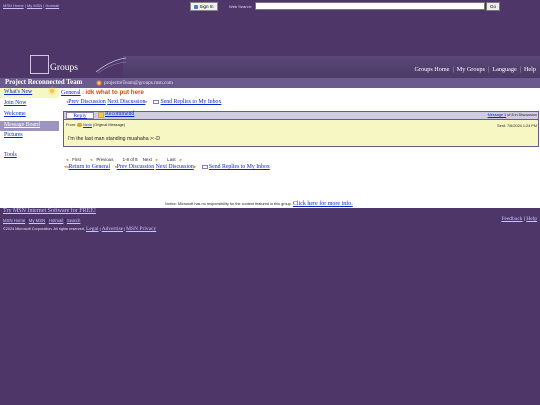  What do you see at coordinates (13, 135) in the screenshot?
I see `sidebar-link-pictures: Pictures` at bounding box center [13, 135].